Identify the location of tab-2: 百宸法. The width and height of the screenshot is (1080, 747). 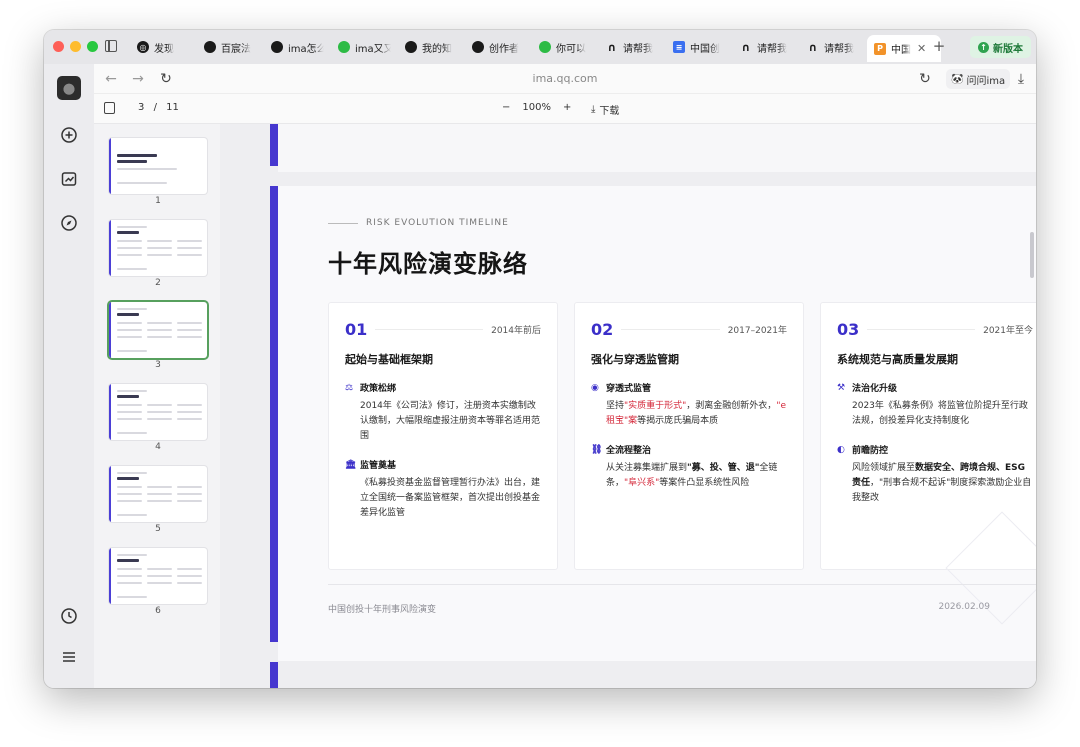
(230, 47).